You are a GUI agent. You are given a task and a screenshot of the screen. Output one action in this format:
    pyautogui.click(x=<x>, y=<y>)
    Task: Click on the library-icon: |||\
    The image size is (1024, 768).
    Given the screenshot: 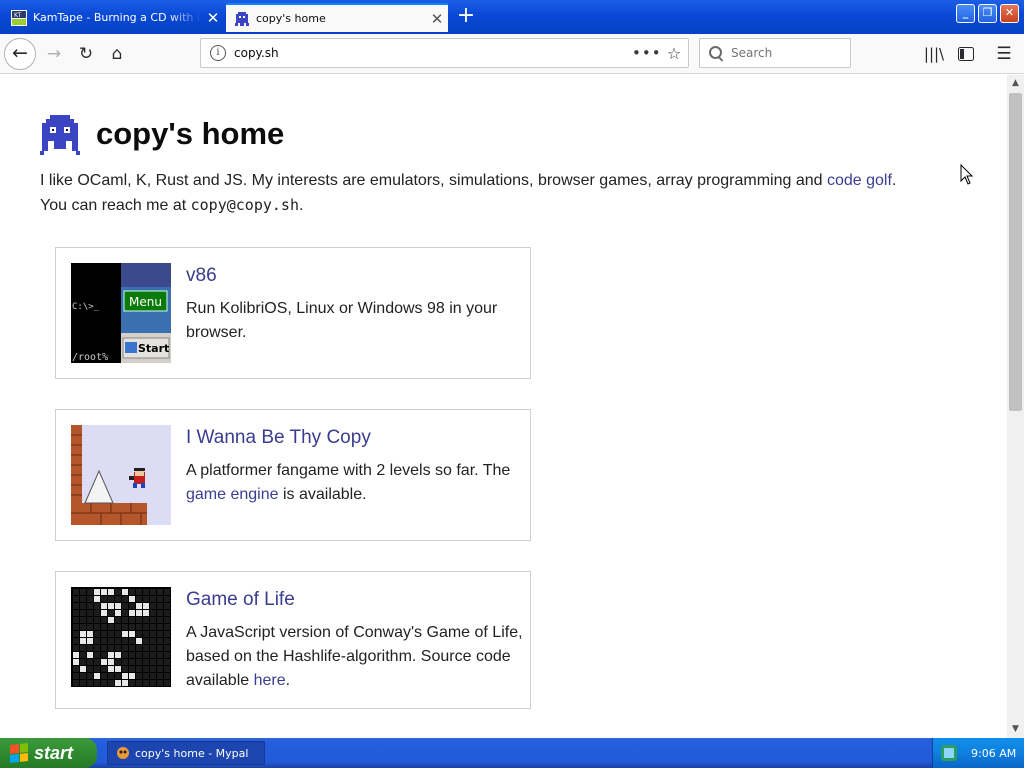 What is the action you would take?
    pyautogui.click(x=934, y=54)
    